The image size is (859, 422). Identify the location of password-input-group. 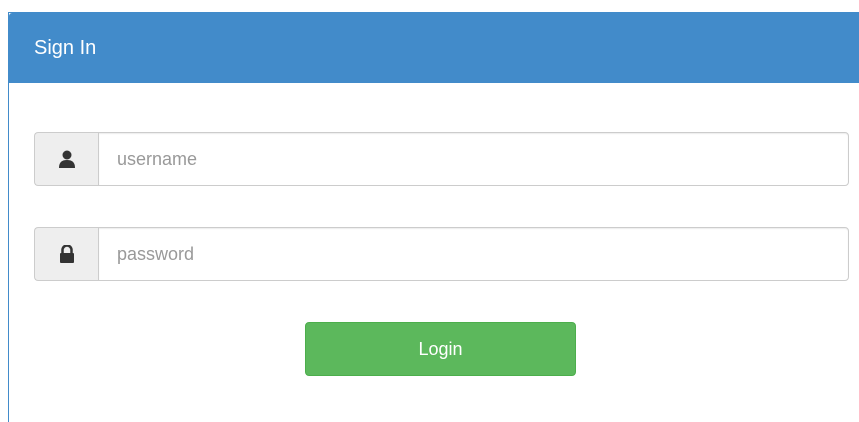
(441, 254).